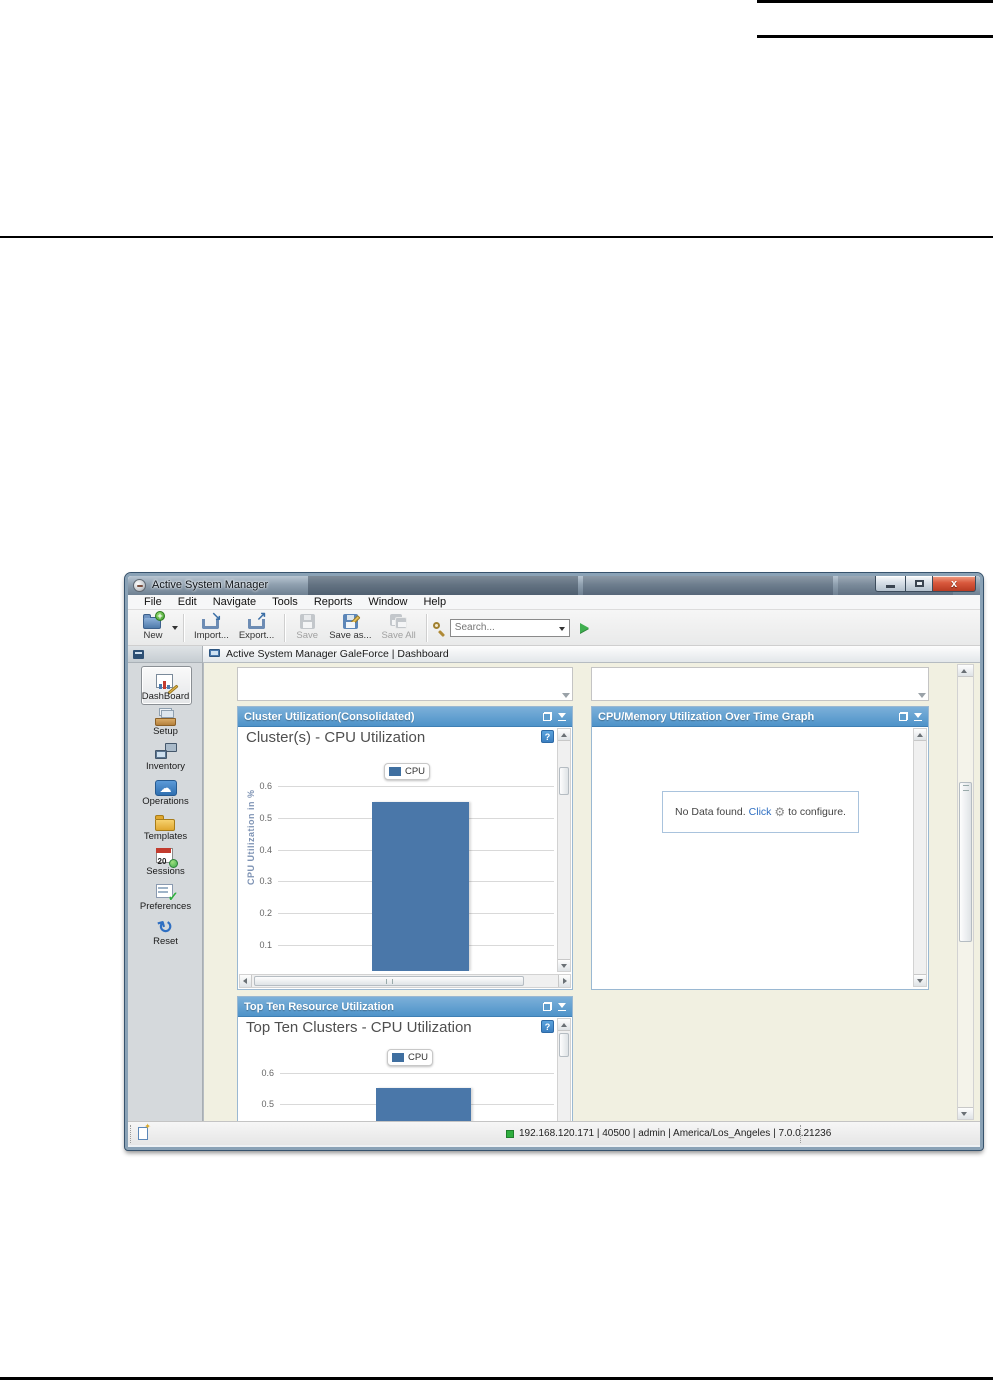 Image resolution: width=993 pixels, height=1386 pixels. What do you see at coordinates (875, 1) in the screenshot?
I see `header-rule-top` at bounding box center [875, 1].